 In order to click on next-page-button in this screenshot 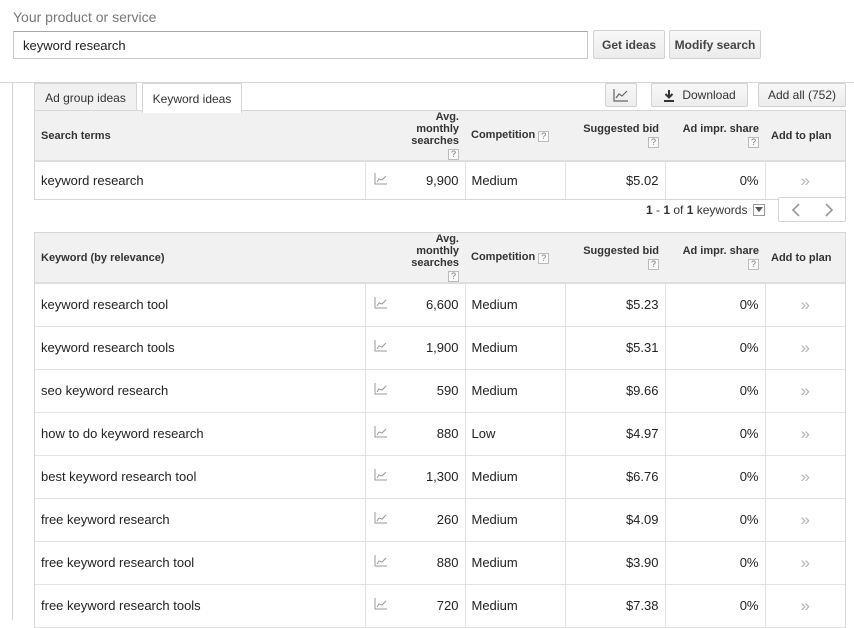, I will do `click(828, 209)`.